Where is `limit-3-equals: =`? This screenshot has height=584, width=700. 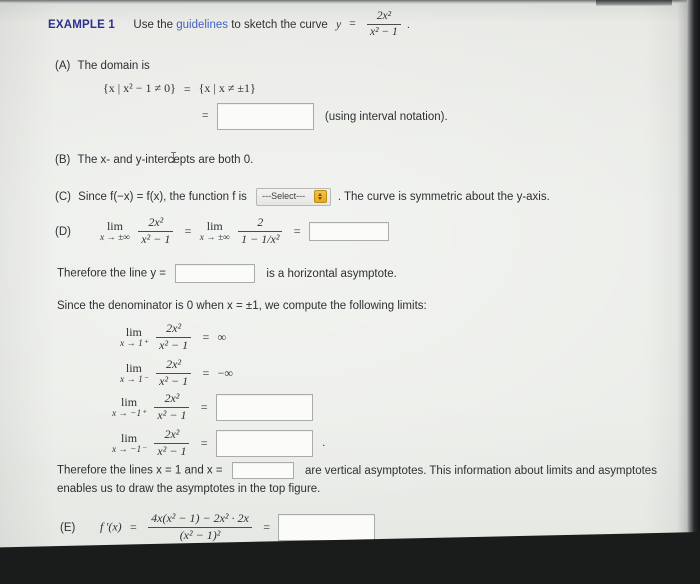 limit-3-equals: = is located at coordinates (204, 406).